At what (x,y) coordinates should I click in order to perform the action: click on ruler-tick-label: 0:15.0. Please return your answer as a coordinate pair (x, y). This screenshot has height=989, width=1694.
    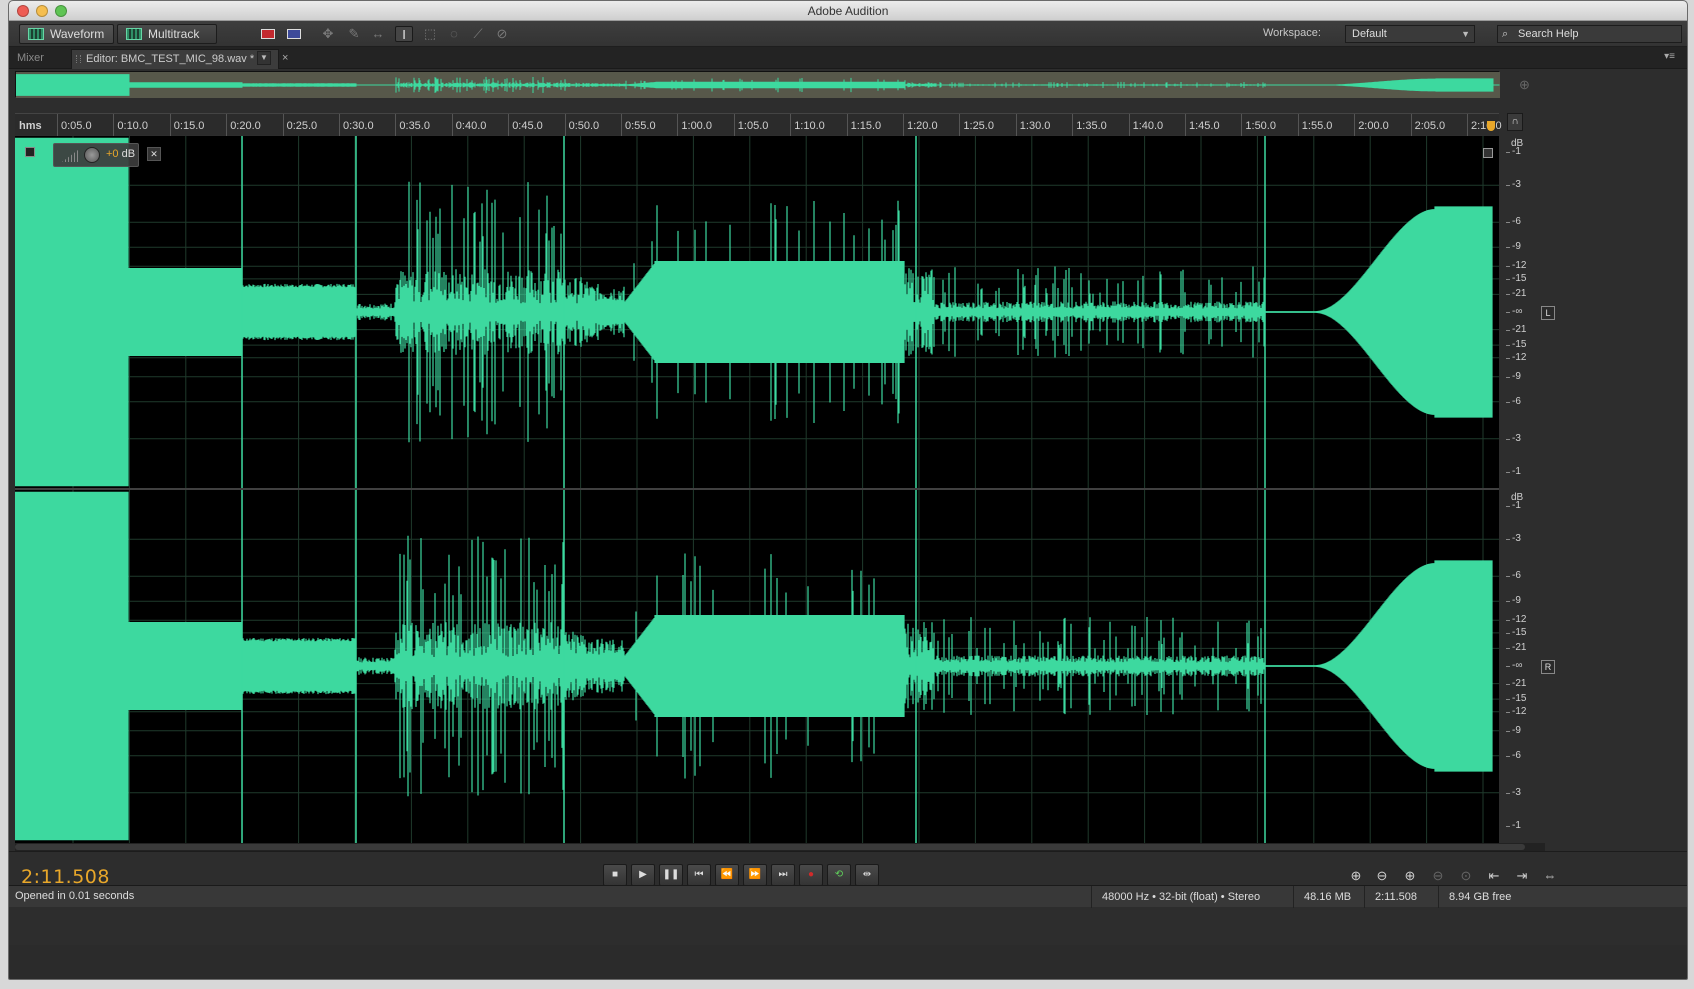
    Looking at the image, I should click on (187, 125).